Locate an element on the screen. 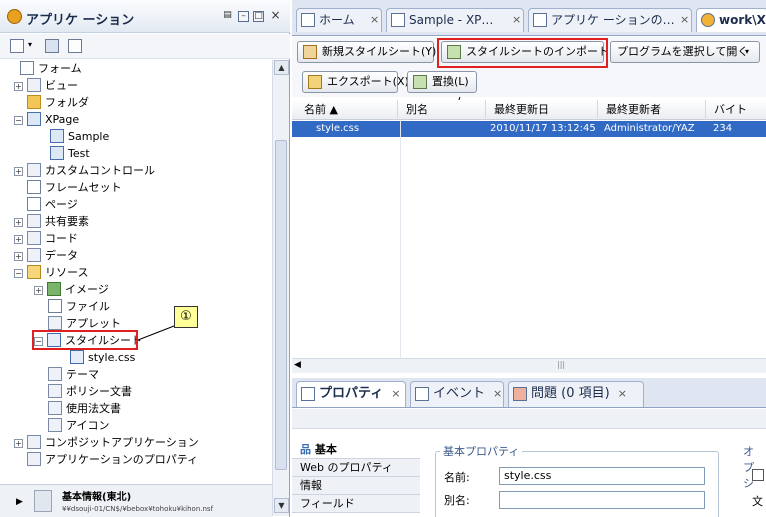 This screenshot has height=517, width=766. tree-item-test: Test is located at coordinates (70, 153).